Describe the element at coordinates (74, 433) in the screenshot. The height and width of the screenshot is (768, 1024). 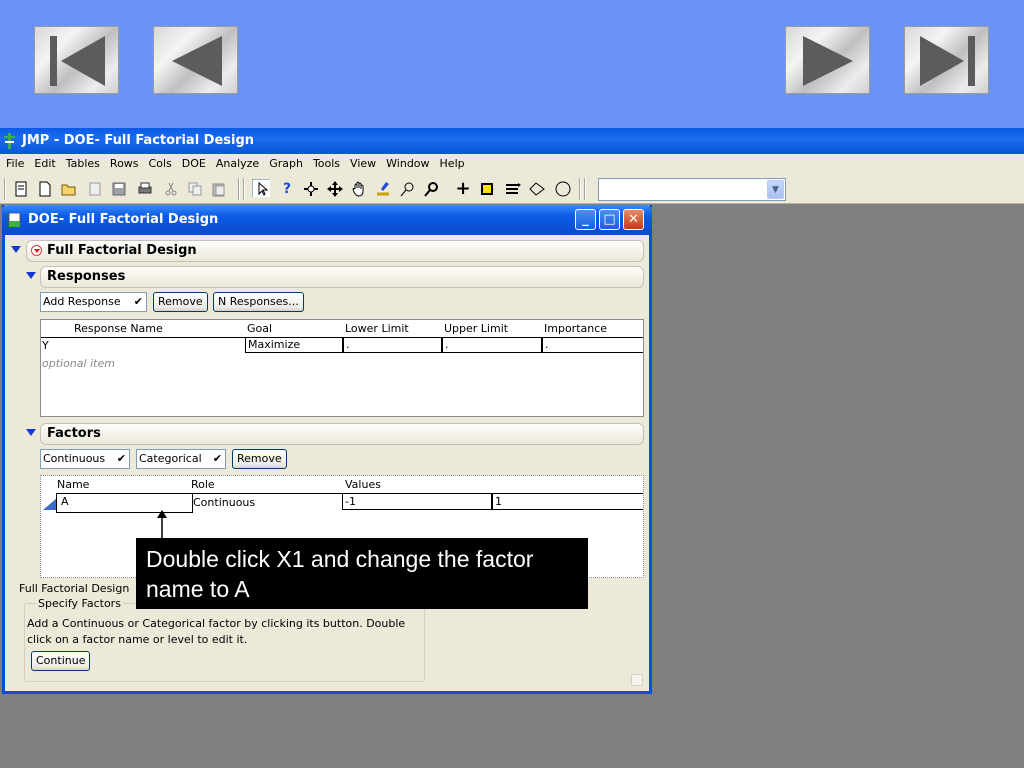
I see `factors-heading: Factors` at that location.